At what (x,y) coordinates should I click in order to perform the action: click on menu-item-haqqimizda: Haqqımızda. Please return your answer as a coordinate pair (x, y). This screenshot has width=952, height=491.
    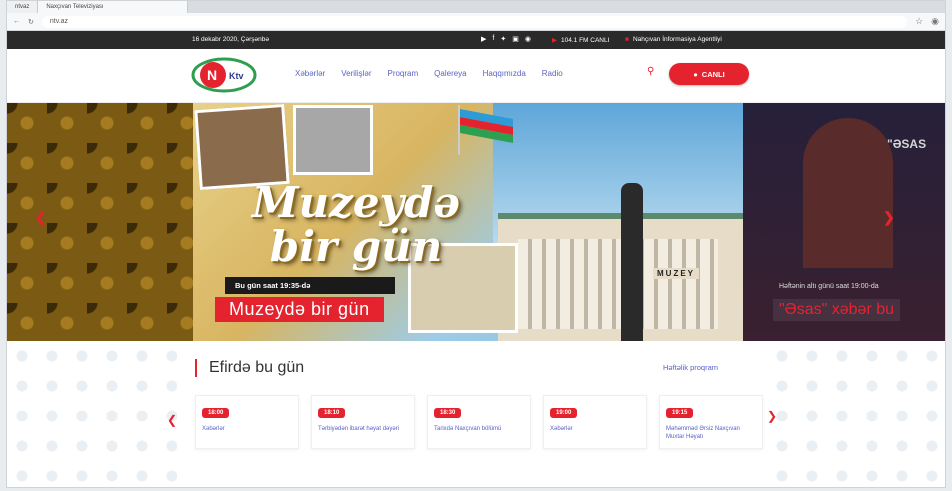
    Looking at the image, I should click on (504, 73).